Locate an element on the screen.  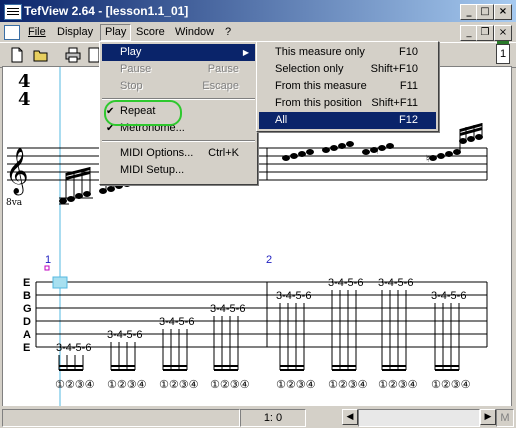
clef-octave-mark: 8va is located at coordinates (14, 203).